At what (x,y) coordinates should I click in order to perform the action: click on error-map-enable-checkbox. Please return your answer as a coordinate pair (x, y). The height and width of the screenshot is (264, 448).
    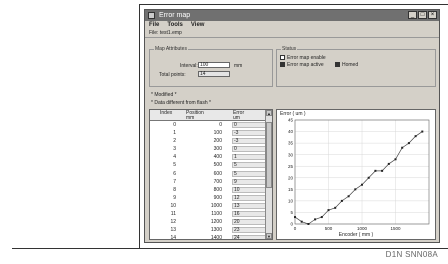
    Looking at the image, I should click on (282, 57).